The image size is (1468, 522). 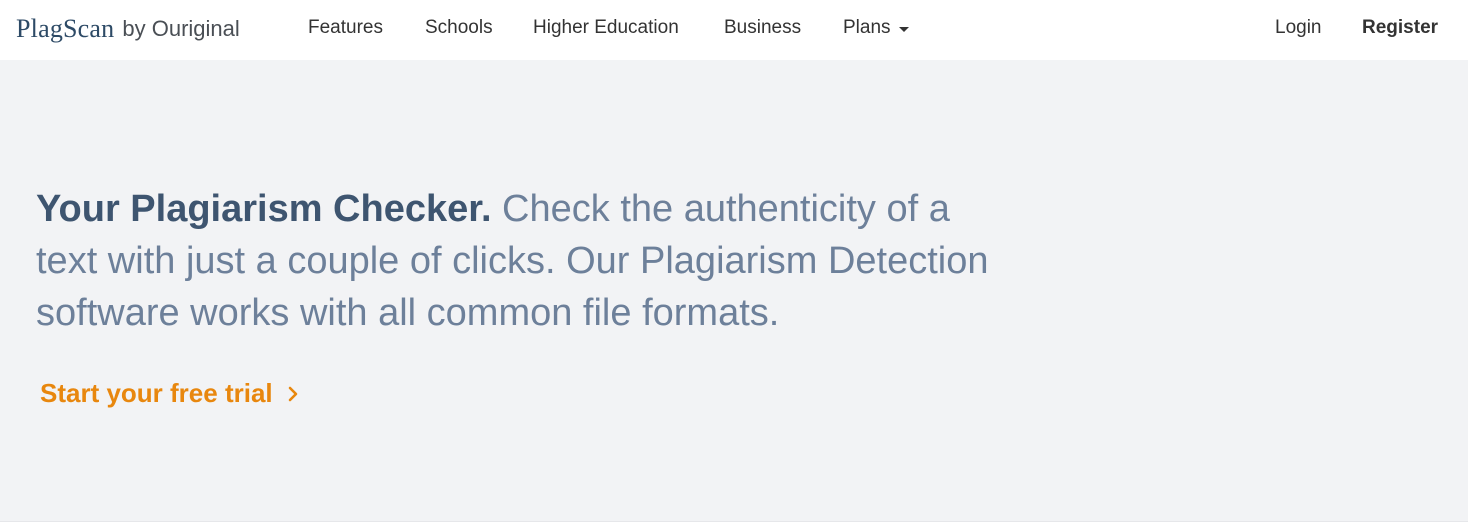 What do you see at coordinates (181, 28) in the screenshot?
I see `brand-tagline: by Ouriginal` at bounding box center [181, 28].